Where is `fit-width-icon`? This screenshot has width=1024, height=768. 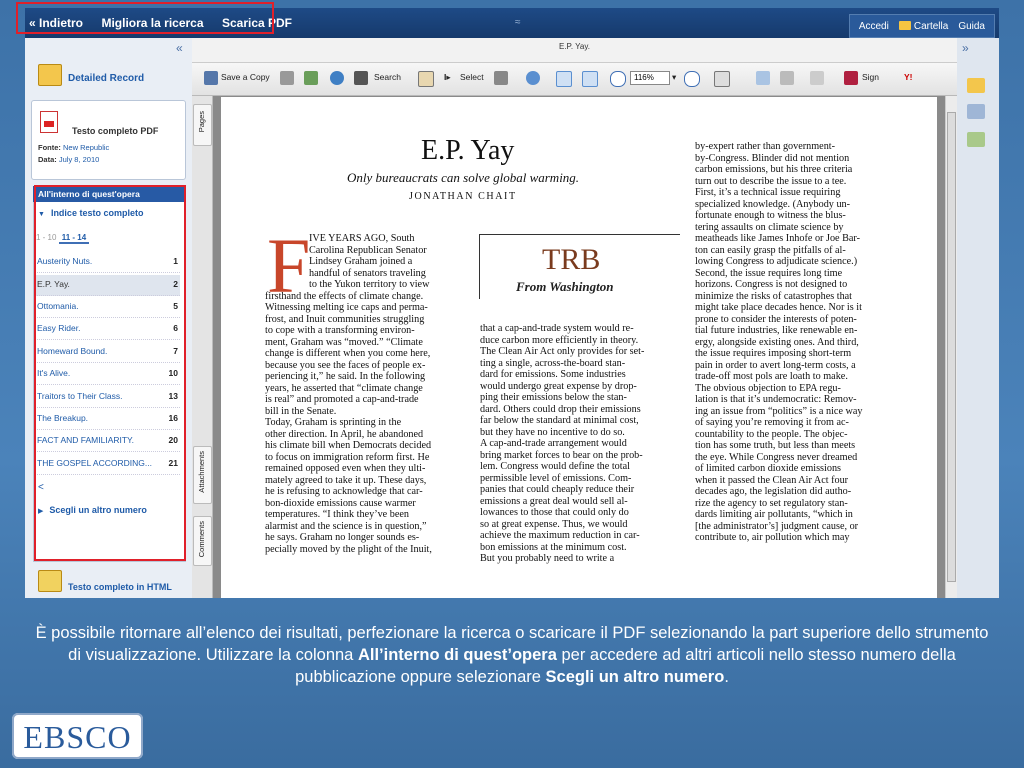 fit-width-icon is located at coordinates (590, 79).